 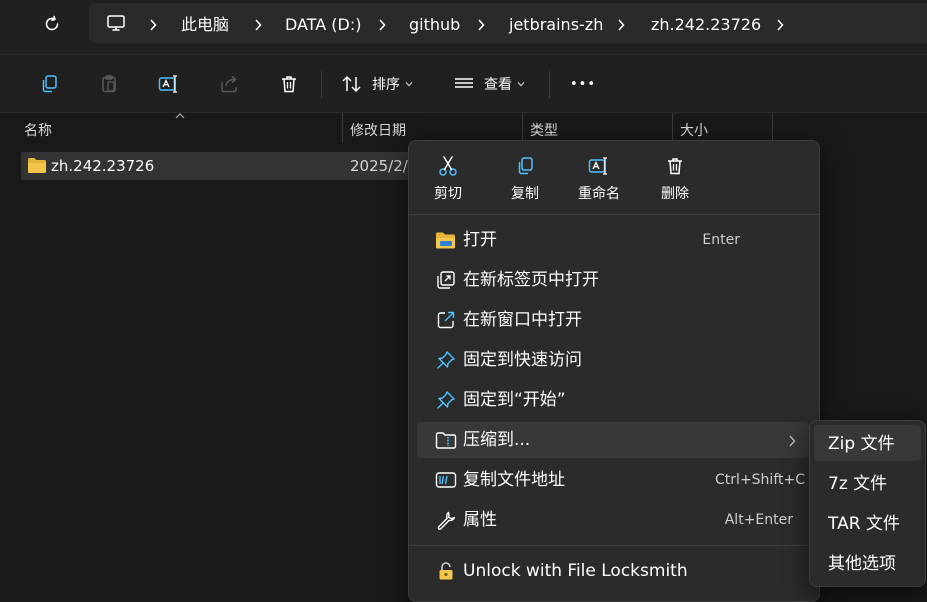 What do you see at coordinates (613, 240) in the screenshot?
I see `menu-item-open: 打开 Enter` at bounding box center [613, 240].